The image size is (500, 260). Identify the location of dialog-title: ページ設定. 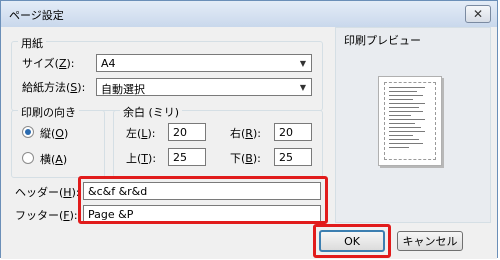
(36, 15).